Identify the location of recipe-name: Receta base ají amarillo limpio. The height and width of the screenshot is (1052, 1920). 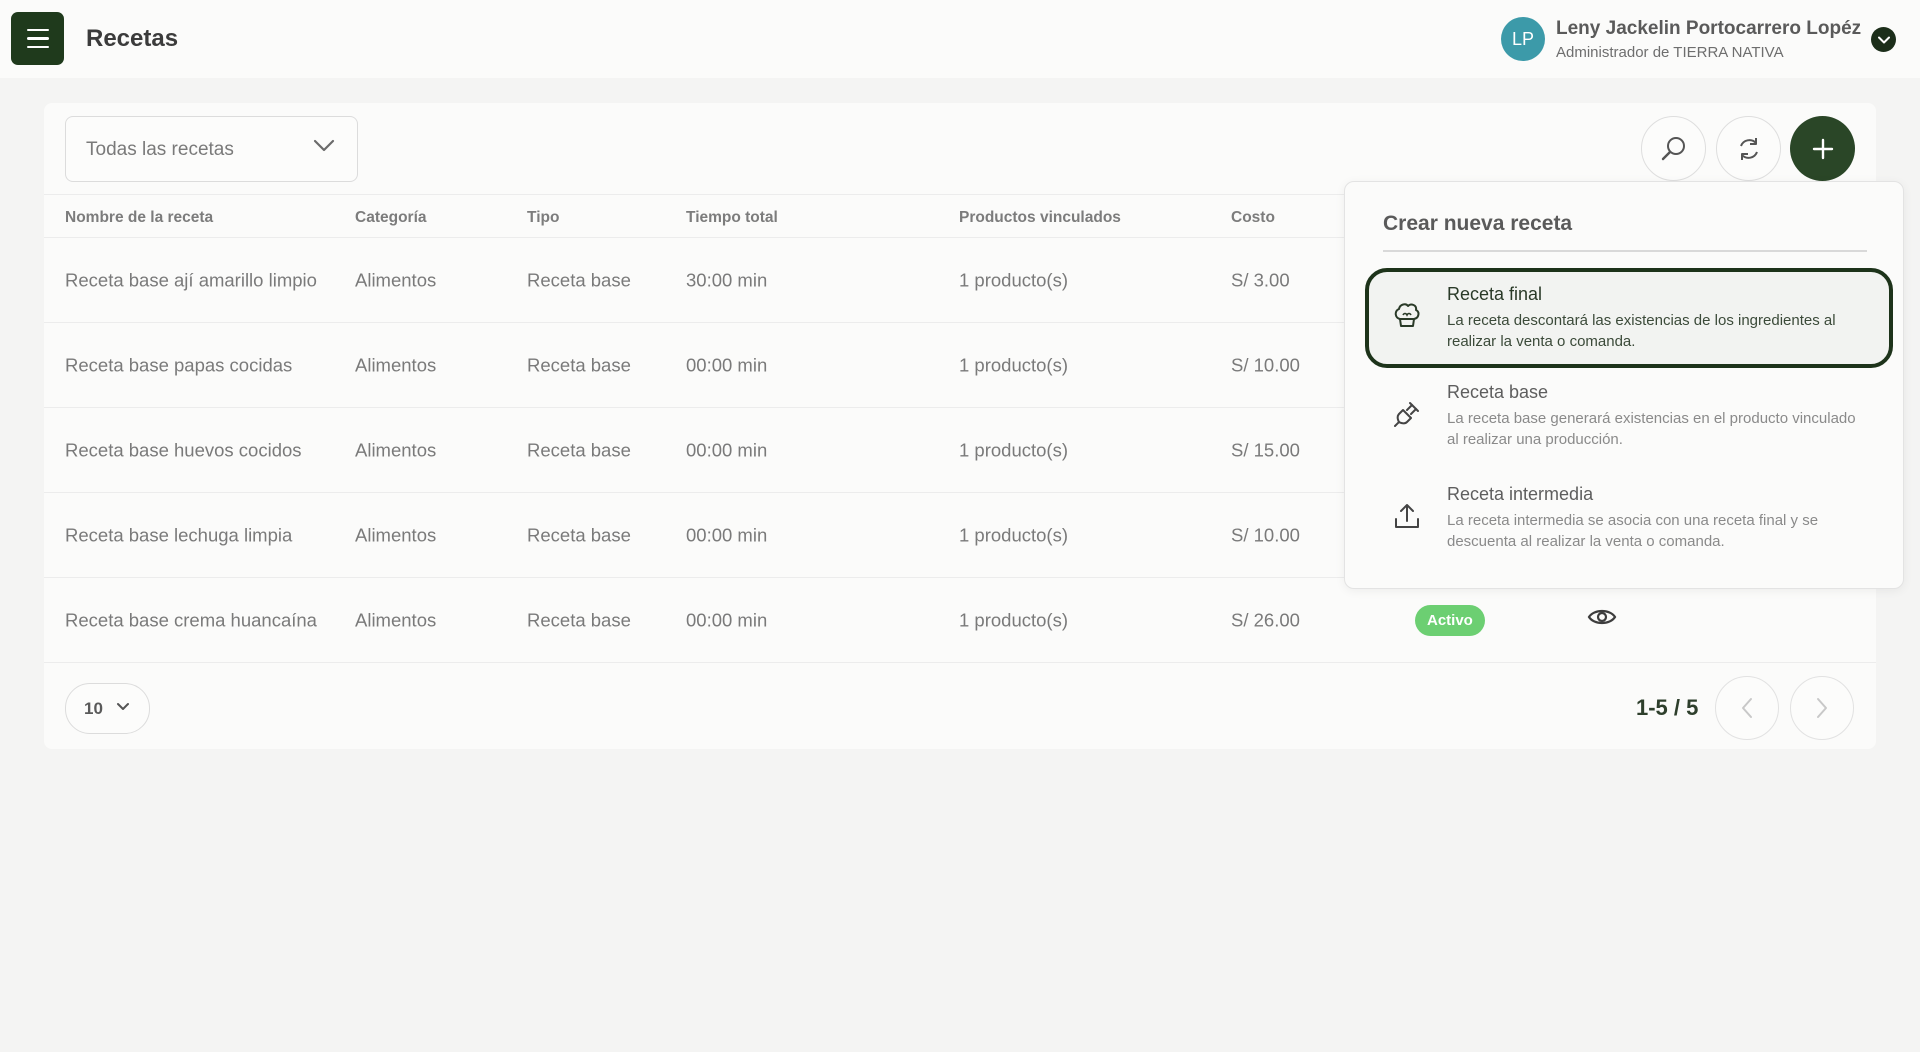
(191, 280).